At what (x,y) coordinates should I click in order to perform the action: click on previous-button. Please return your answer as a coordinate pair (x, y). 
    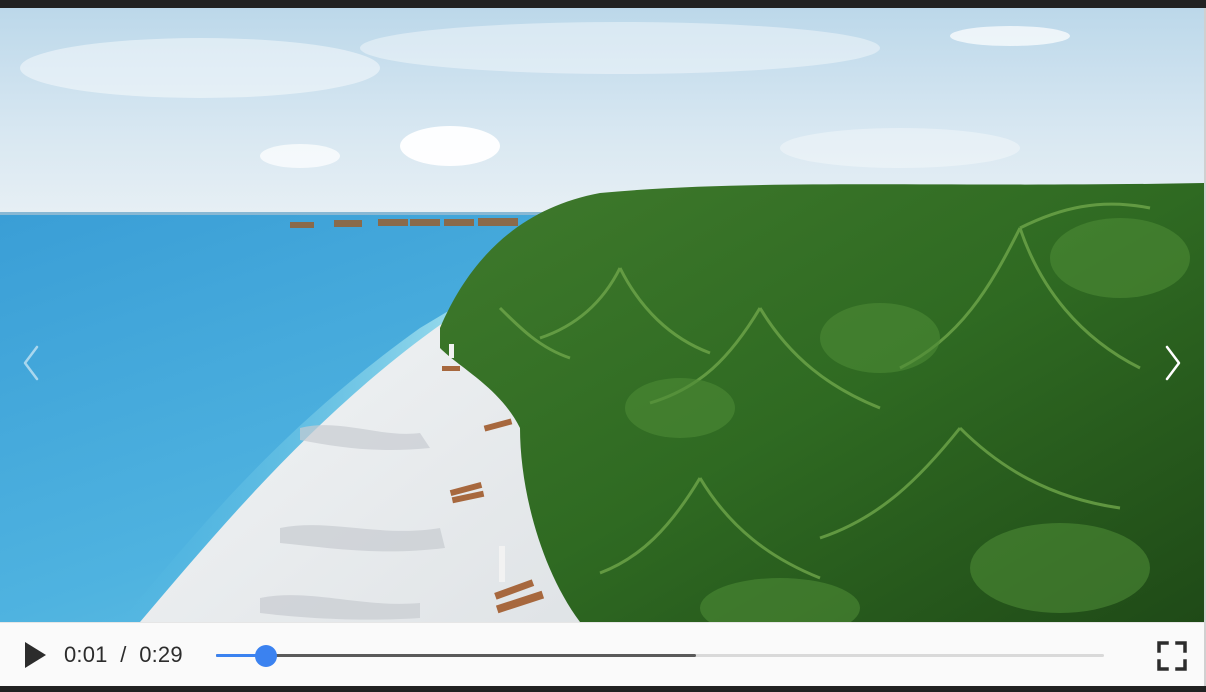
    Looking at the image, I should click on (31, 363).